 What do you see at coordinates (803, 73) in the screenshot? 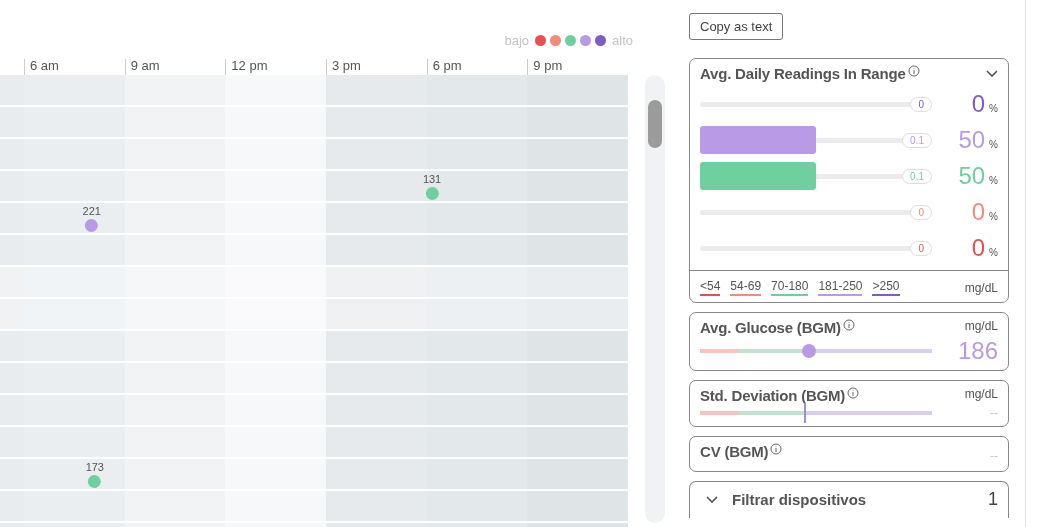
I see `card-title: Avg. Daily Readings In Range` at bounding box center [803, 73].